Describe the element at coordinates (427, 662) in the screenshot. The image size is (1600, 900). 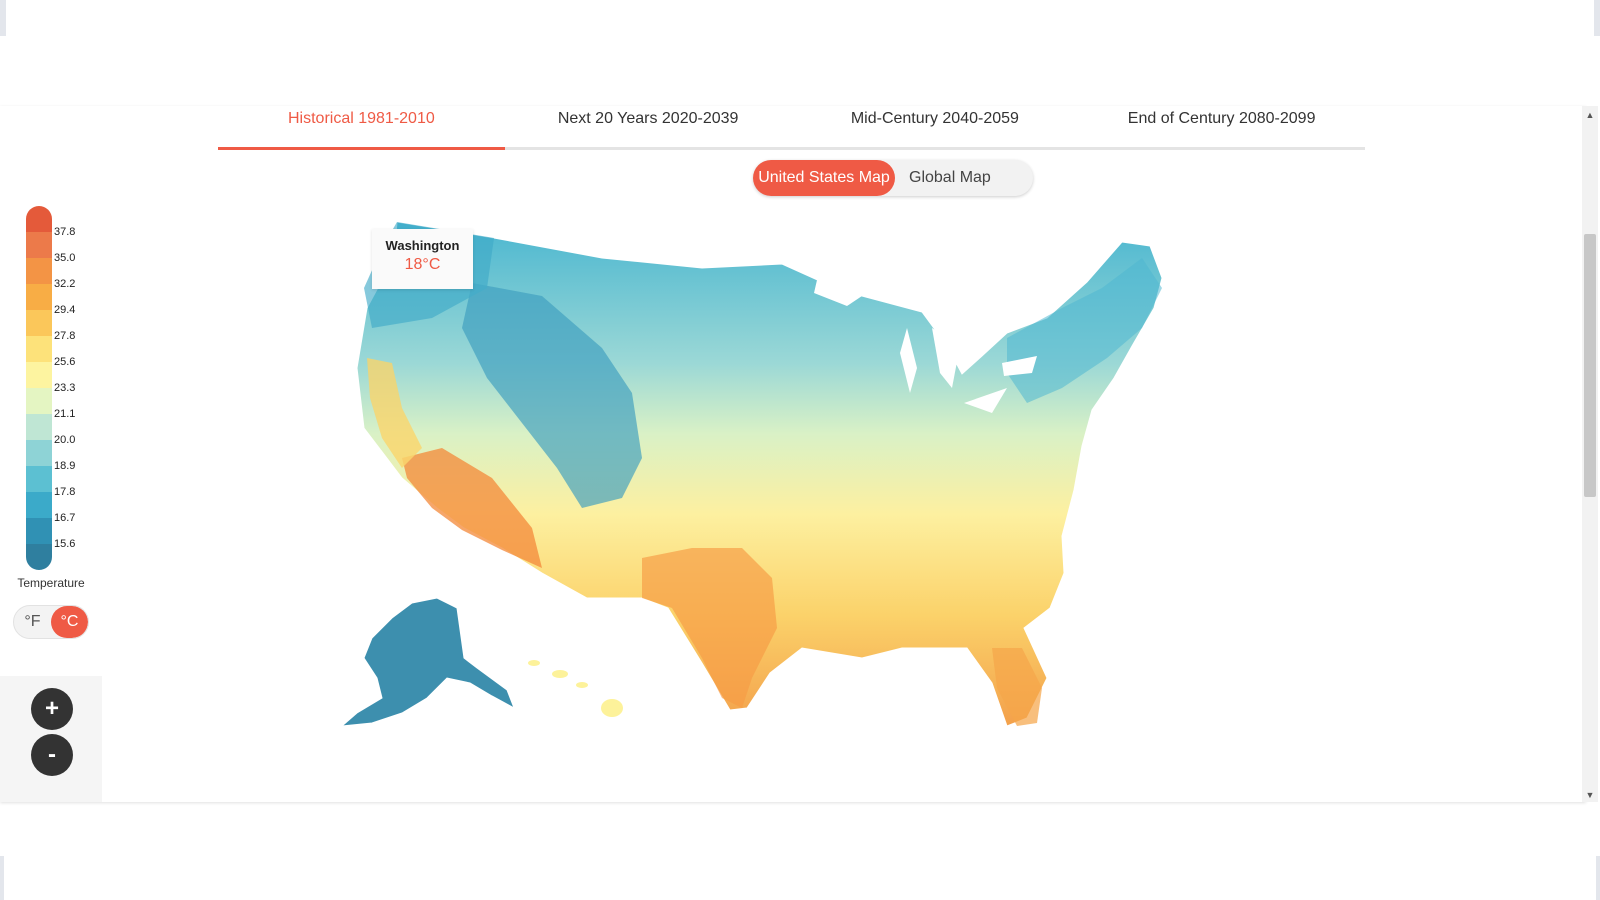
I see `alaska-shape` at that location.